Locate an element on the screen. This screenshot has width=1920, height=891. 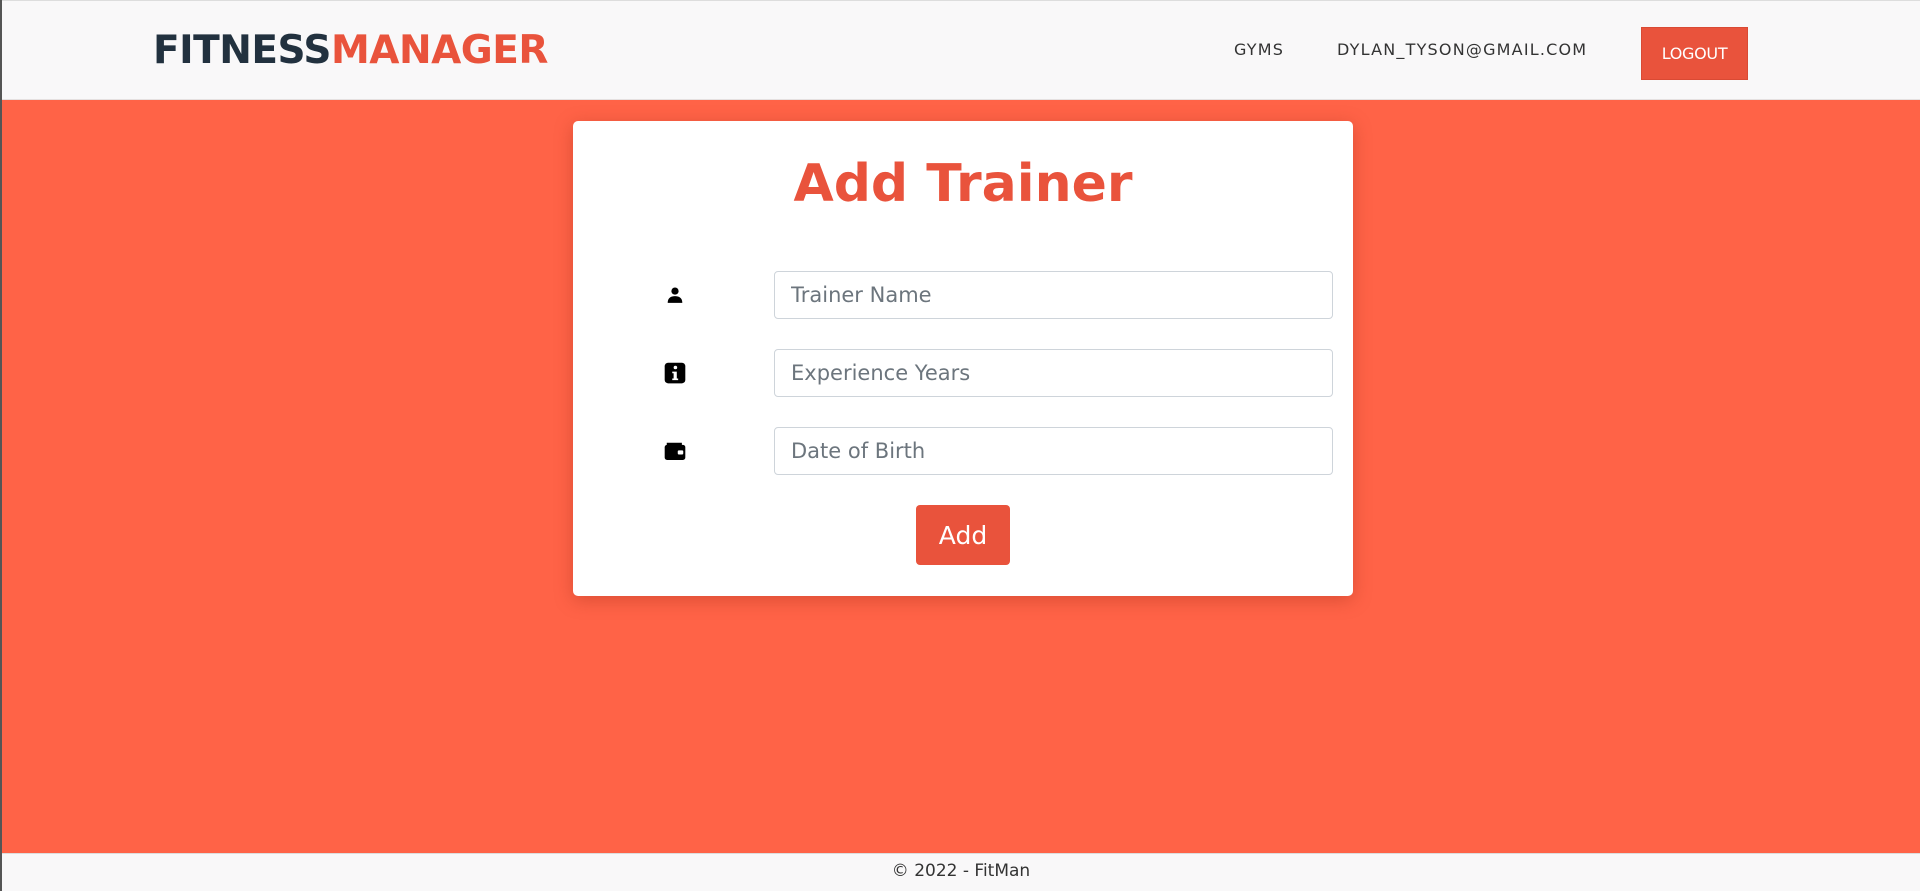
footer: © 2022 - FitMan is located at coordinates (961, 872).